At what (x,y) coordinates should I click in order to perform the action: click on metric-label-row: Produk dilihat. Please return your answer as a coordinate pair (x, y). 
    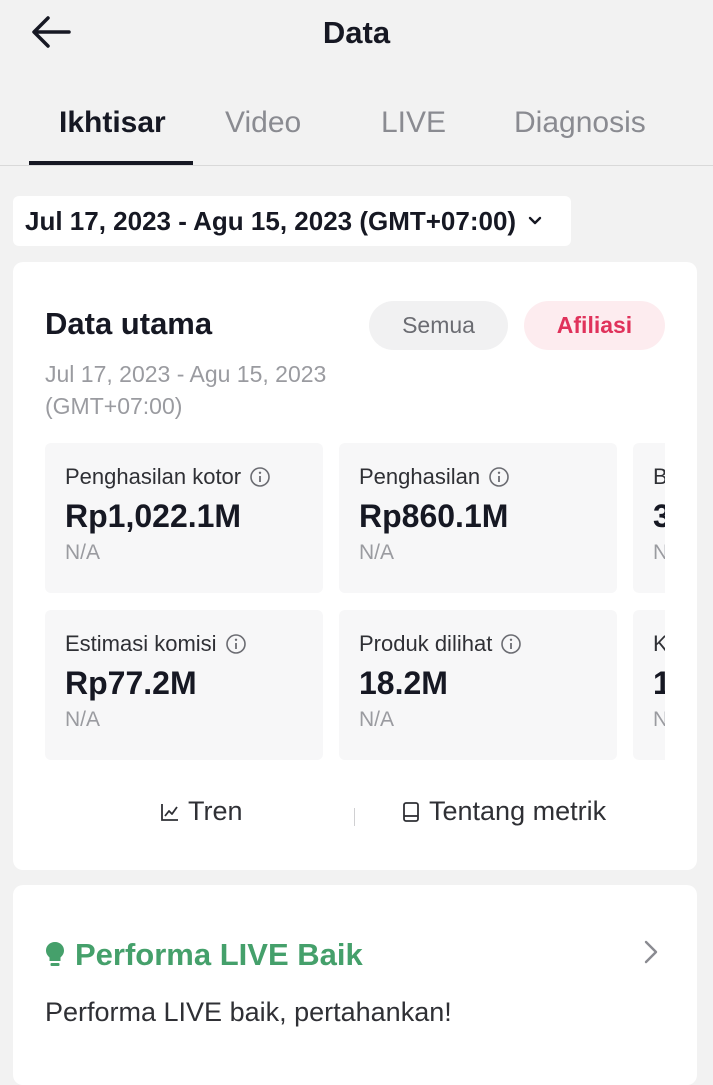
    Looking at the image, I should click on (440, 644).